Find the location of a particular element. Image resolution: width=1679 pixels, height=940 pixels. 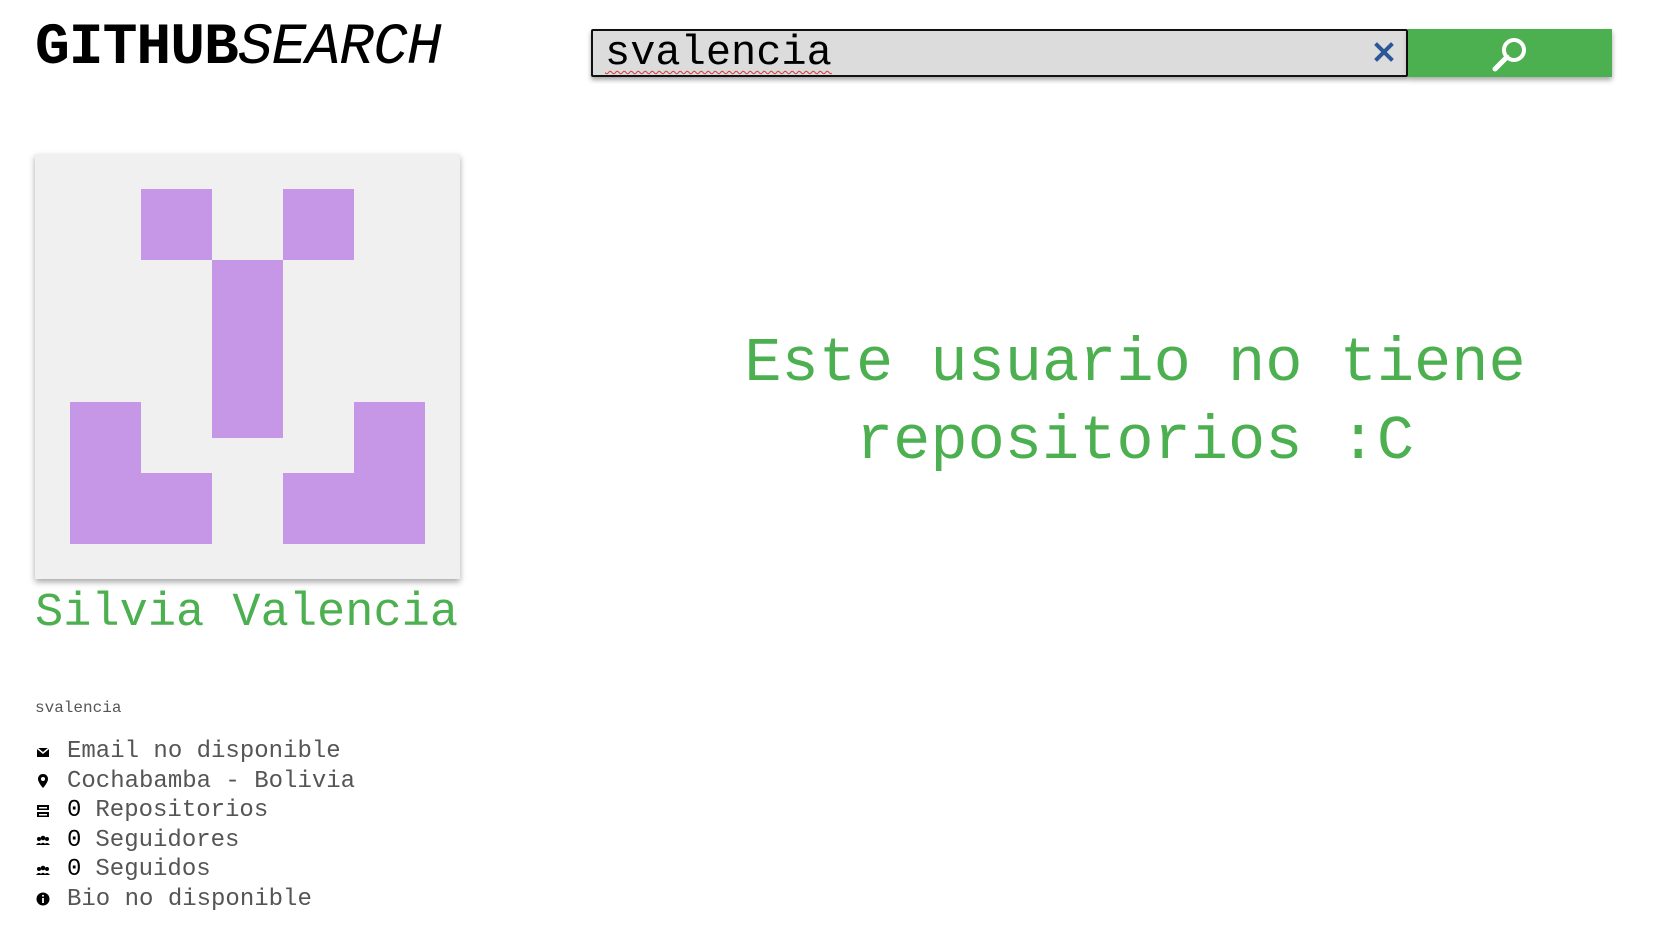

detail-location: Cochabamba - Bolivia is located at coordinates (195, 782).